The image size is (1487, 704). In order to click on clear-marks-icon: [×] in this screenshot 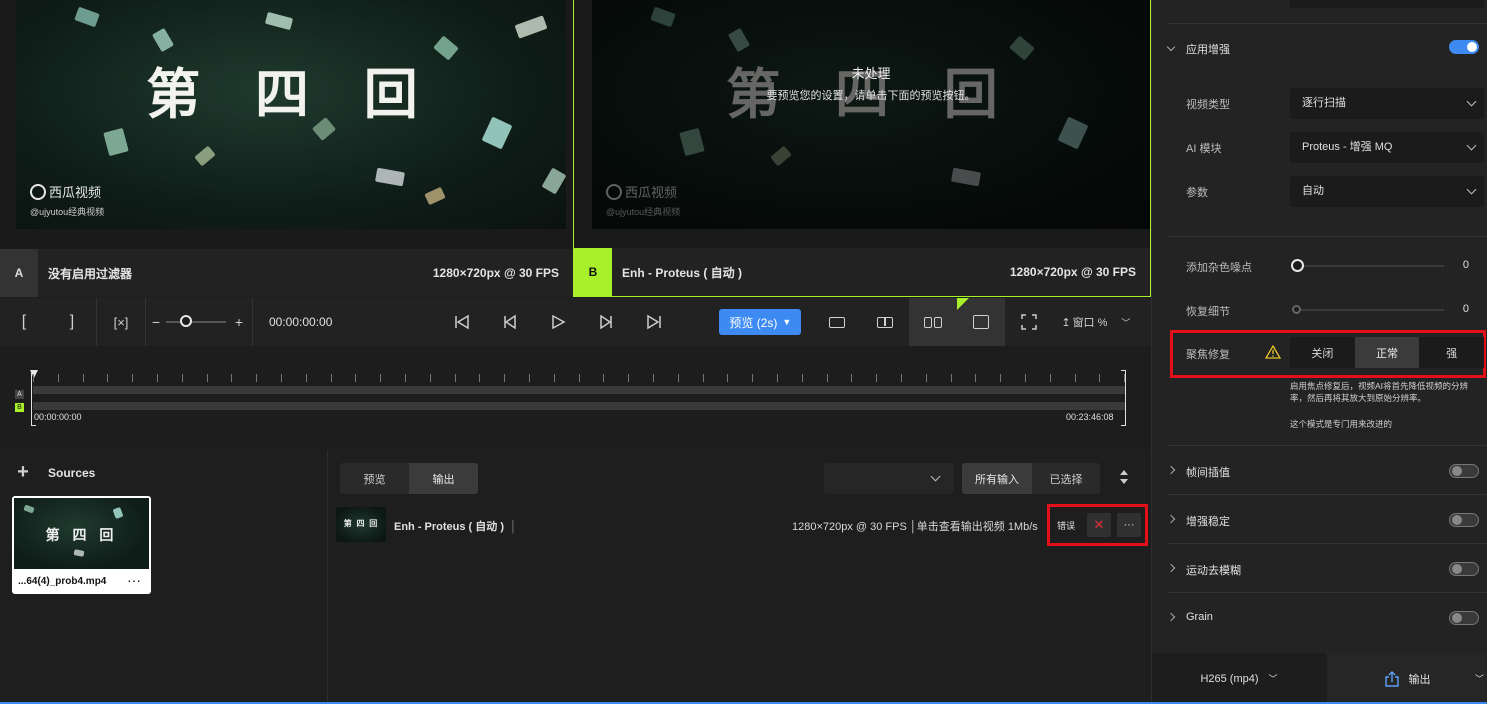, I will do `click(121, 322)`.